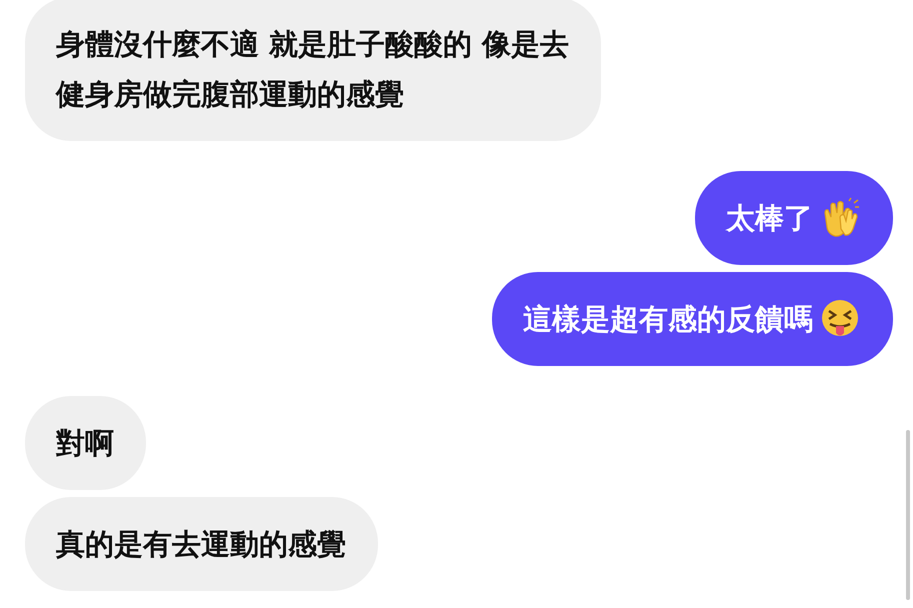 This screenshot has height=608, width=913. I want to click on message-text: 真的是有去運動的感覺, so click(201, 544).